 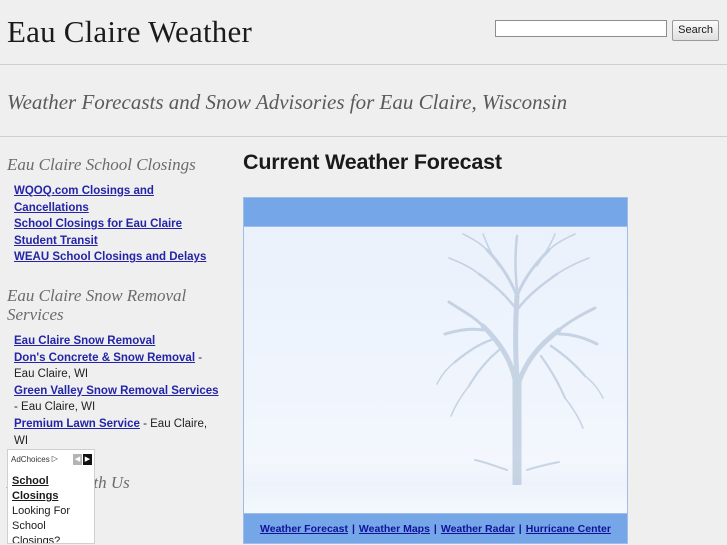 I want to click on sidebar-link-green-valley-snow-removal: Green Valley Snow Removal Services, so click(x=116, y=391).